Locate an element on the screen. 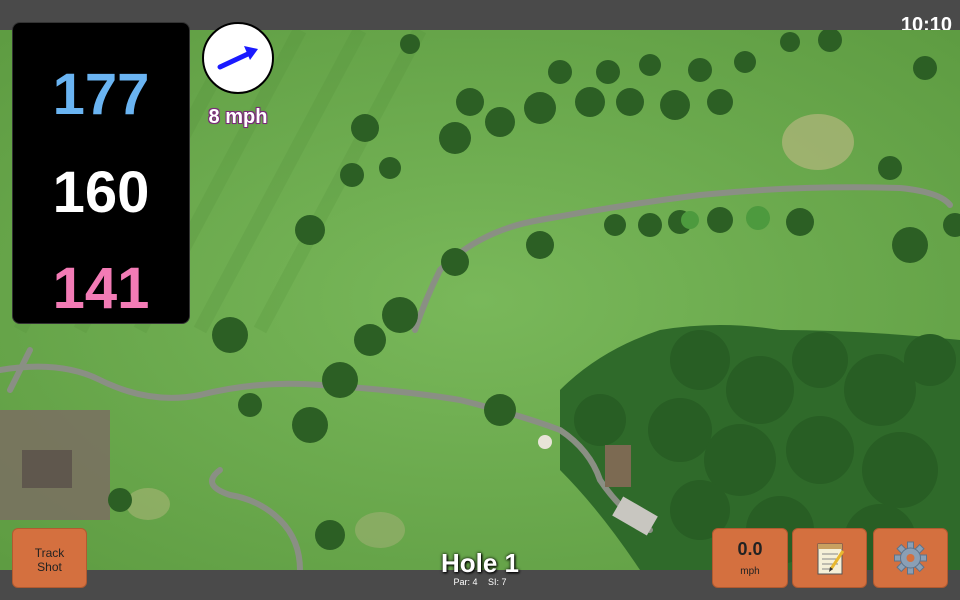 The height and width of the screenshot is (600, 960). hole-info: Par: 4 SI: 7 is located at coordinates (480, 582).